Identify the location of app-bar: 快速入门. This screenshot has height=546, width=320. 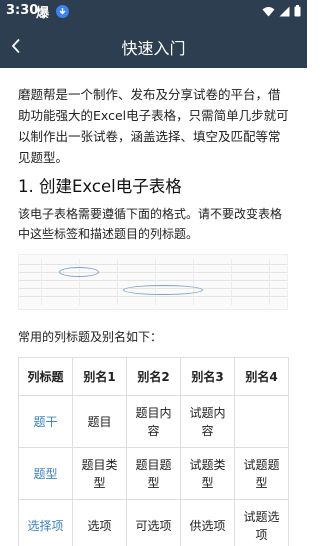
(153, 46).